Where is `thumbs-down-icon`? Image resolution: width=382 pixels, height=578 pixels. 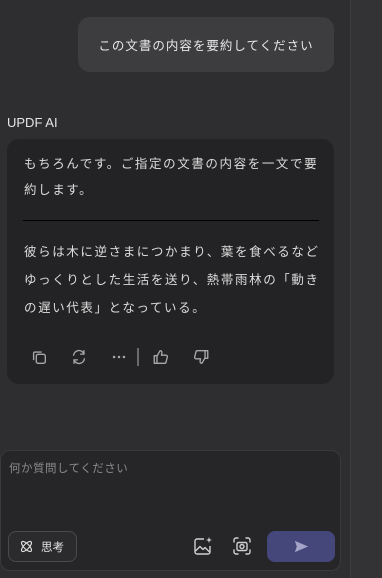 thumbs-down-icon is located at coordinates (201, 357).